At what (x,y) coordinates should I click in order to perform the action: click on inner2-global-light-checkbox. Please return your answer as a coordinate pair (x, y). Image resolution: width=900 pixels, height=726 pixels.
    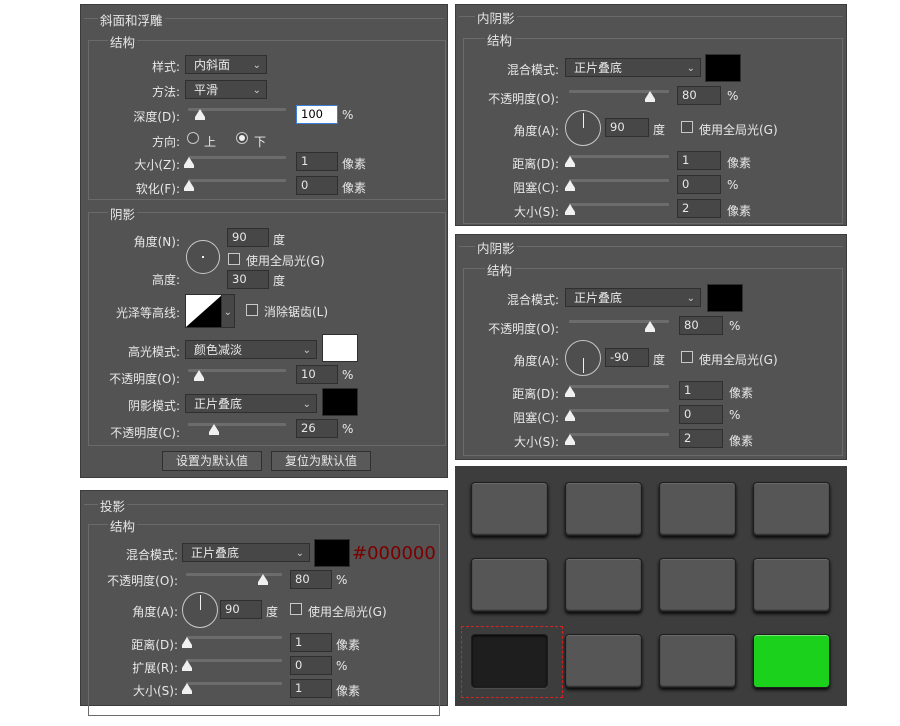
    Looking at the image, I should click on (687, 357).